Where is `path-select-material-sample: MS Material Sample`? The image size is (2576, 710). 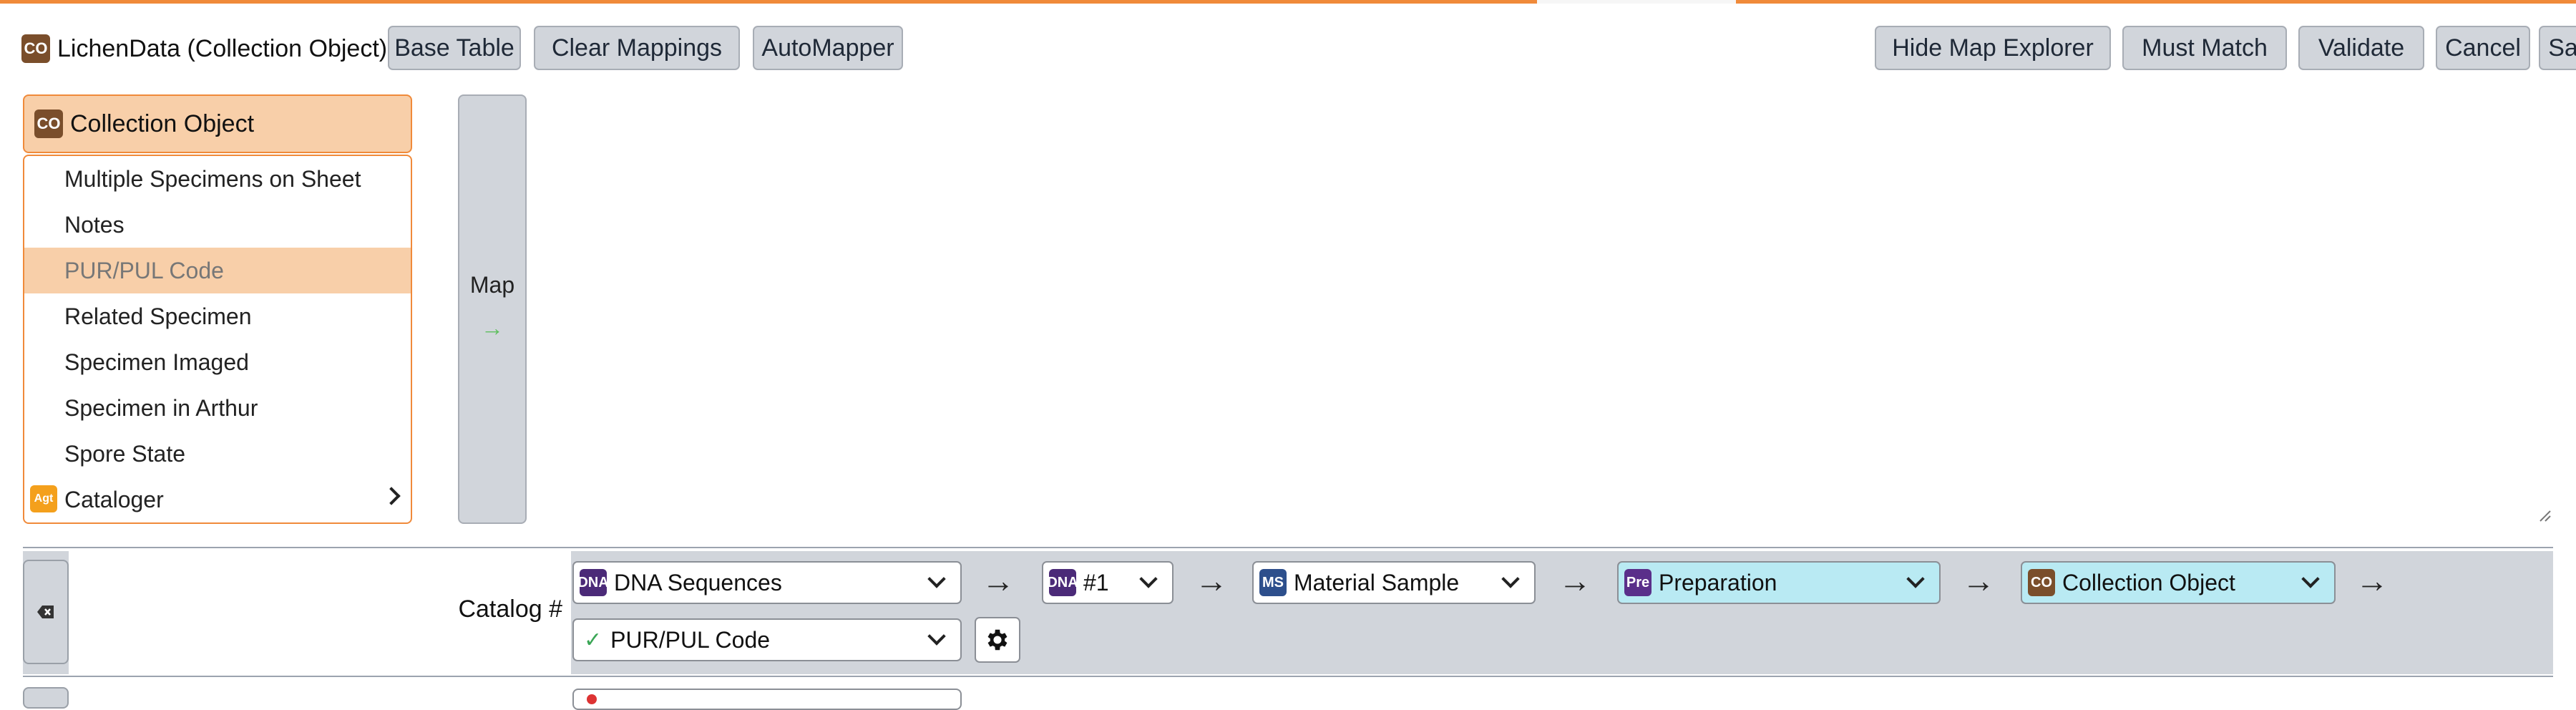
path-select-material-sample: MS Material Sample is located at coordinates (1394, 582).